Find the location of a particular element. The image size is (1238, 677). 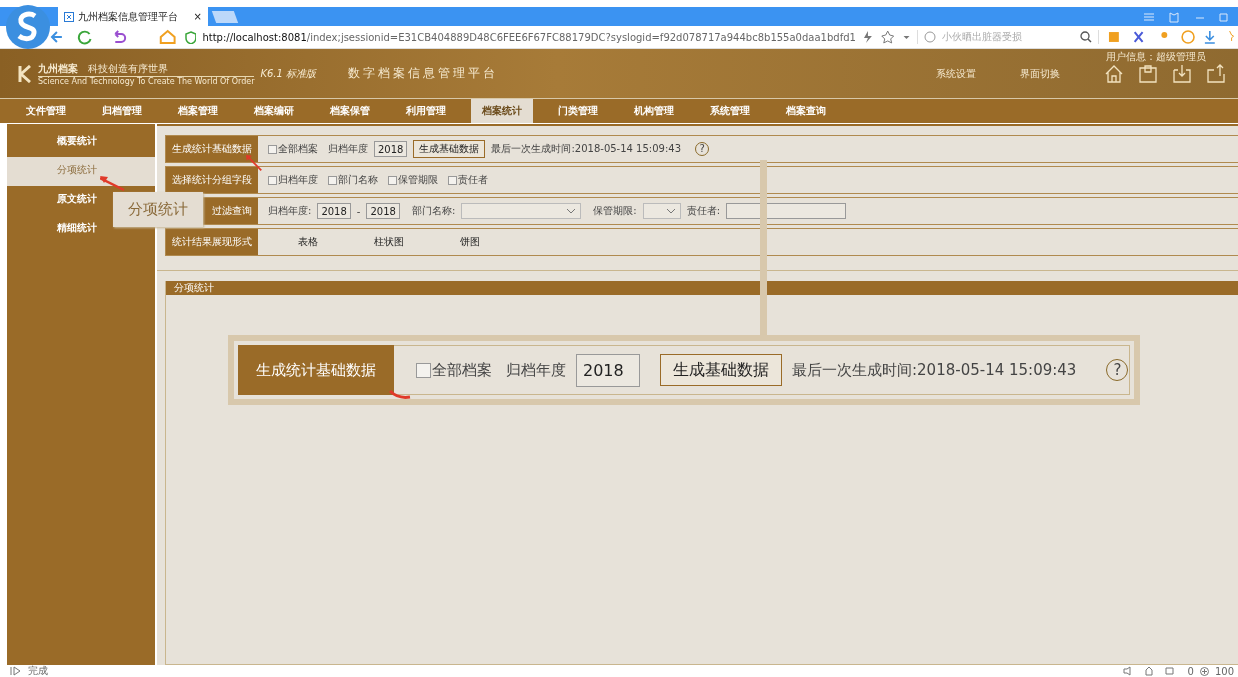

status-text: 完成 is located at coordinates (38, 670).